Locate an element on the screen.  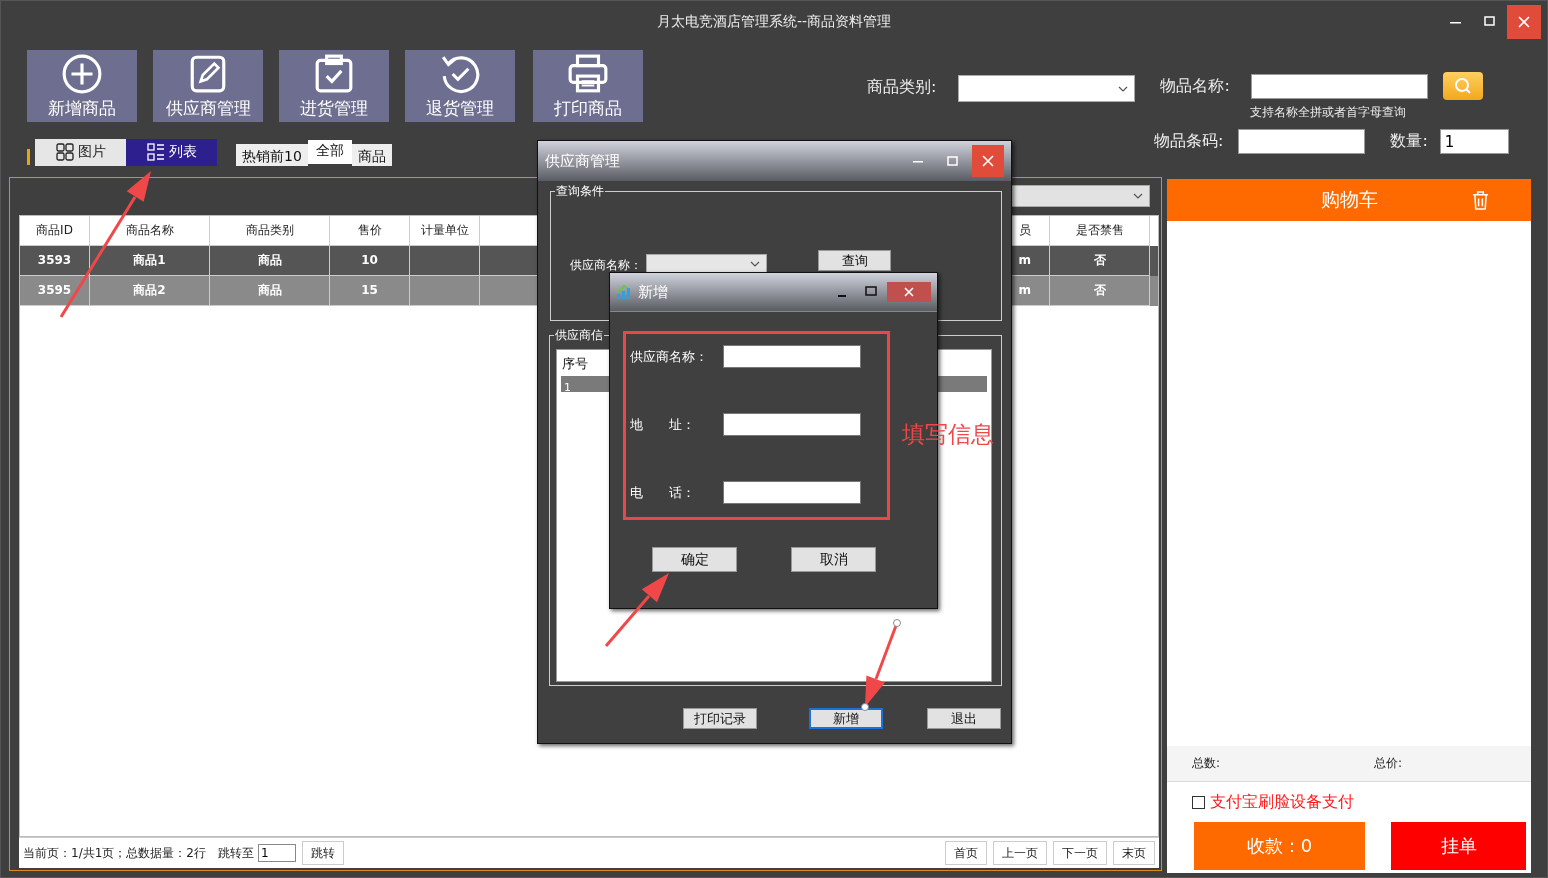
toolbar-button: 新增商品 is located at coordinates (82, 86).